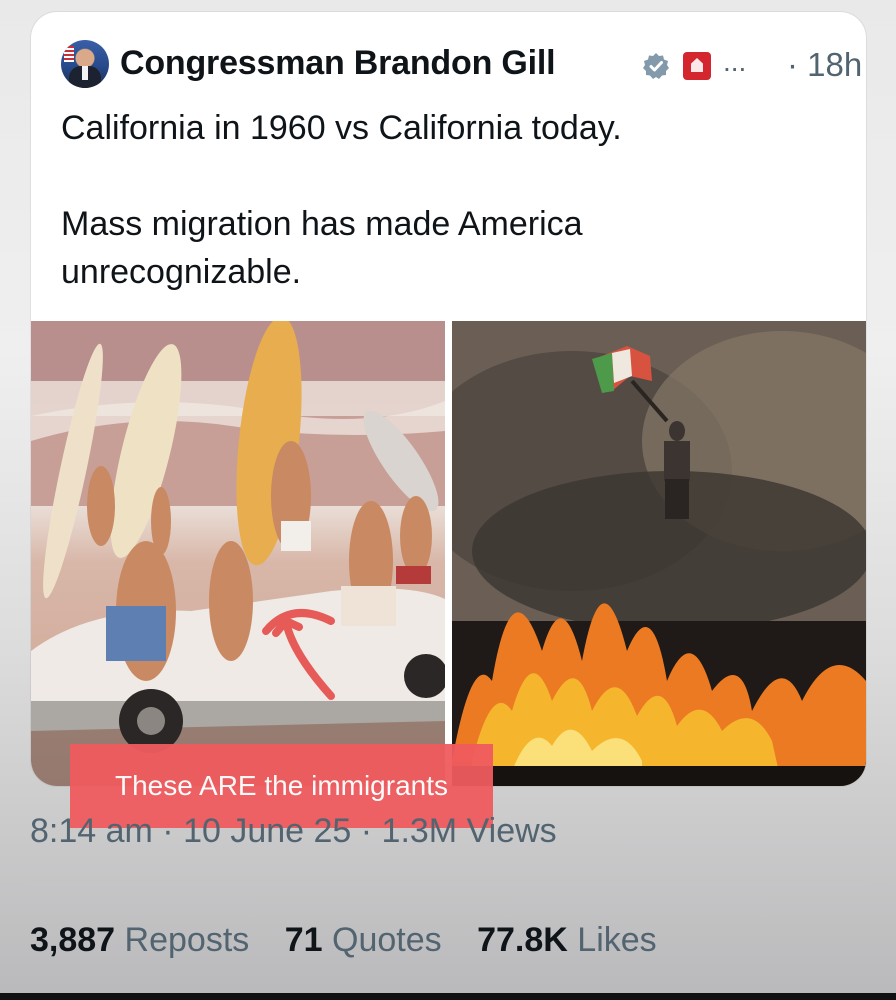  I want to click on divider, so click(449, 884).